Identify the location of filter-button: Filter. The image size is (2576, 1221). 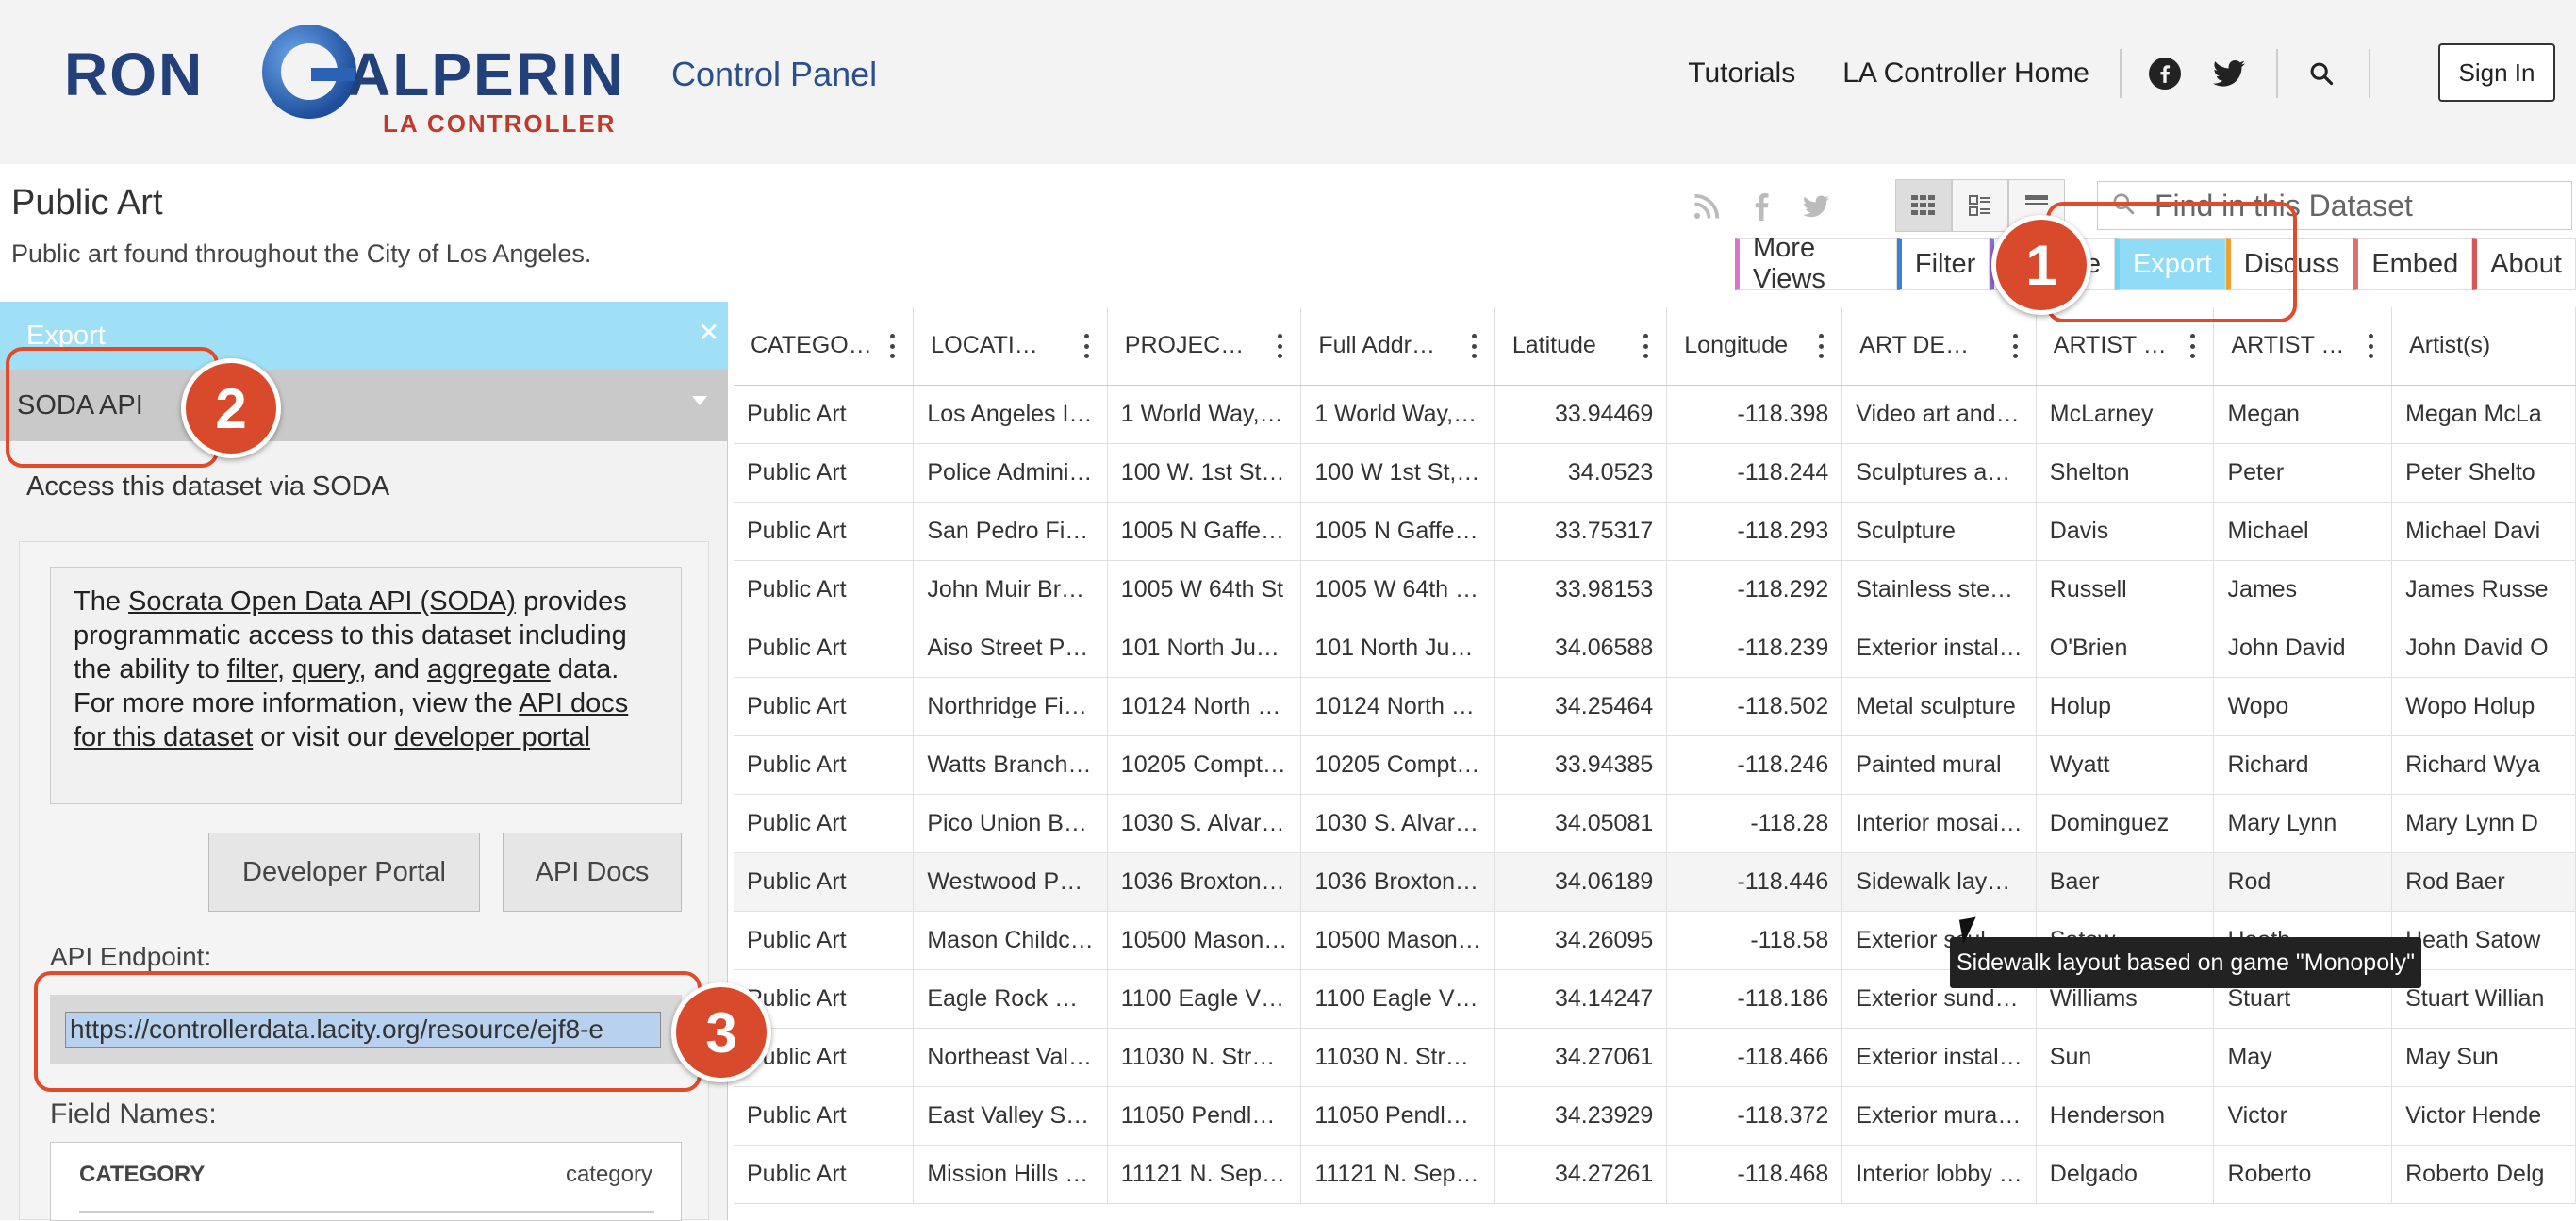
(1943, 264).